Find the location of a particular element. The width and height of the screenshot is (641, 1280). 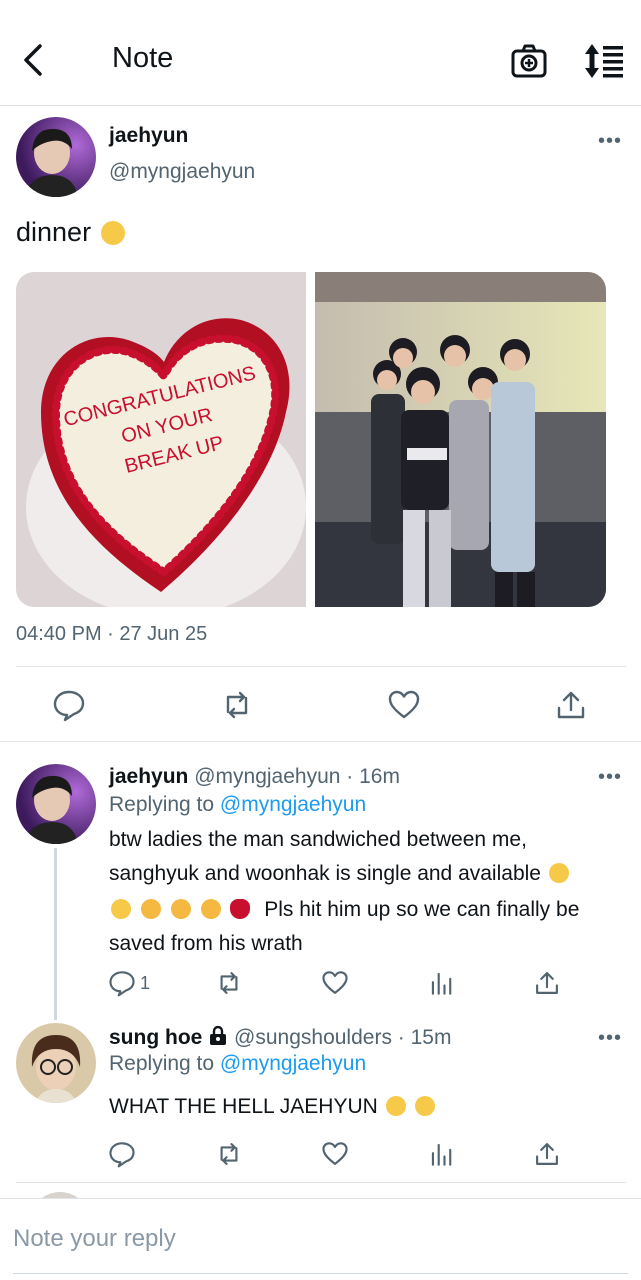

reply-header: jaehyun @myngjaehyun · 16m is located at coordinates (254, 777).